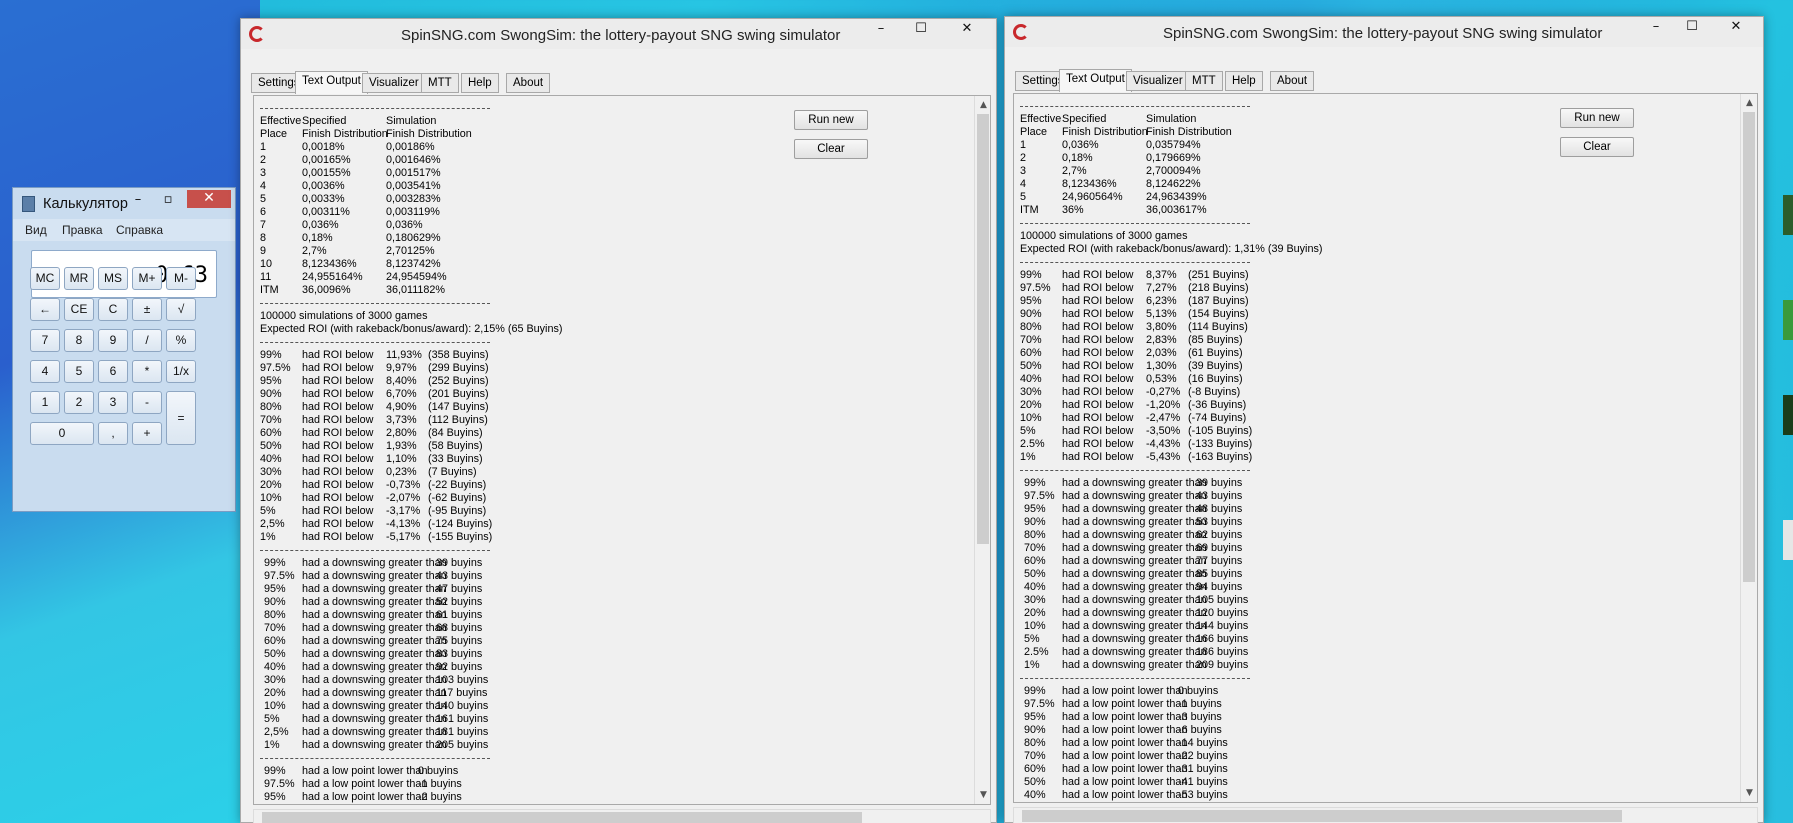  I want to click on calc-key-1: 1, so click(45, 402).